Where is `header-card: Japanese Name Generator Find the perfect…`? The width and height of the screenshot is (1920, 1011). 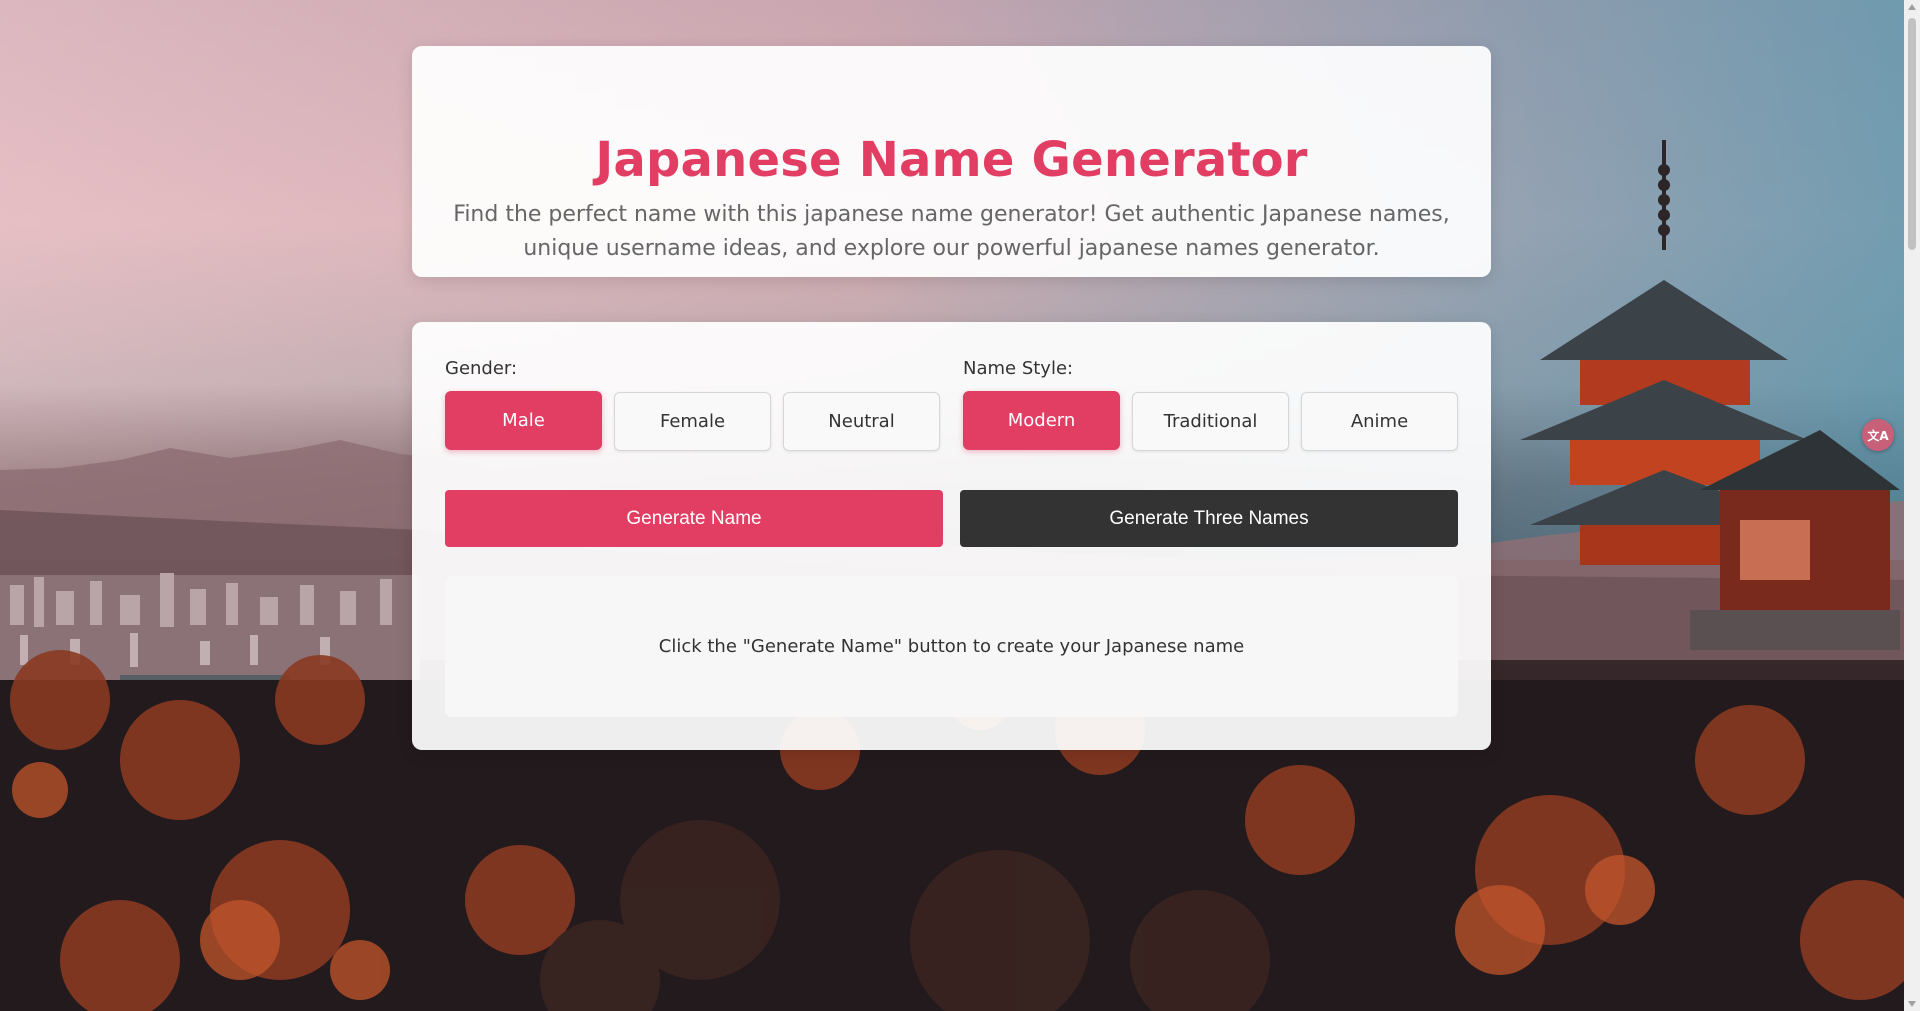 header-card: Japanese Name Generator Find the perfect… is located at coordinates (951, 161).